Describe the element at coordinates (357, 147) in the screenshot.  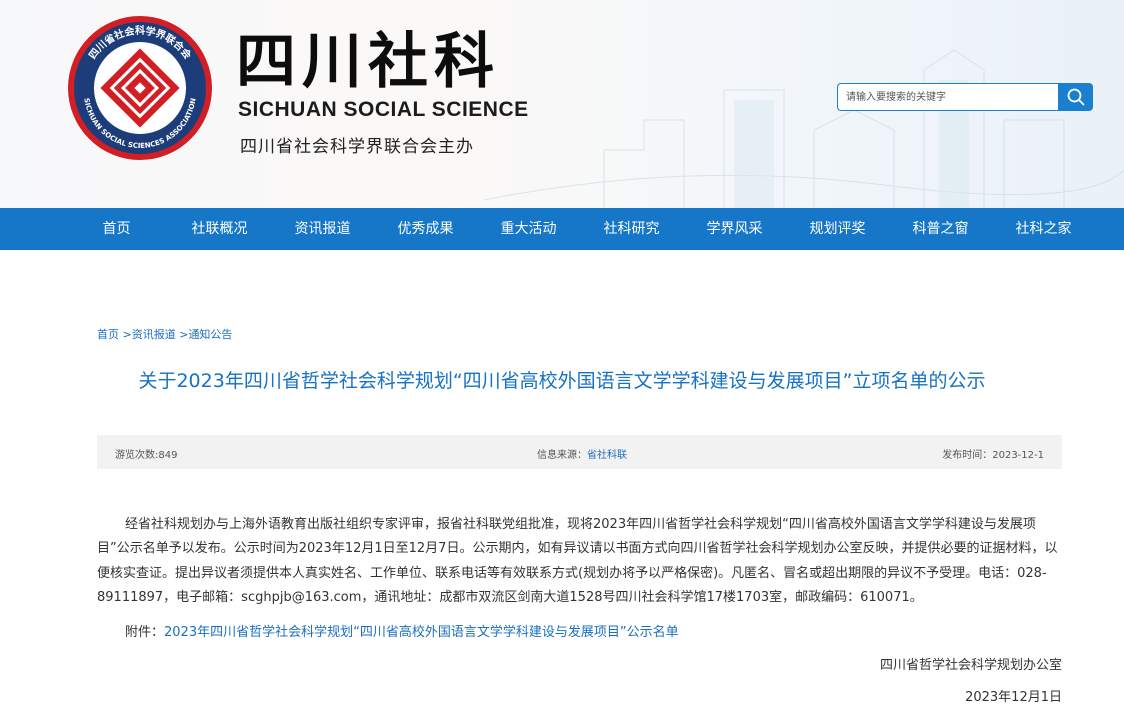
I see `brand-subtitle: 四川省社会科学界联合会主办` at that location.